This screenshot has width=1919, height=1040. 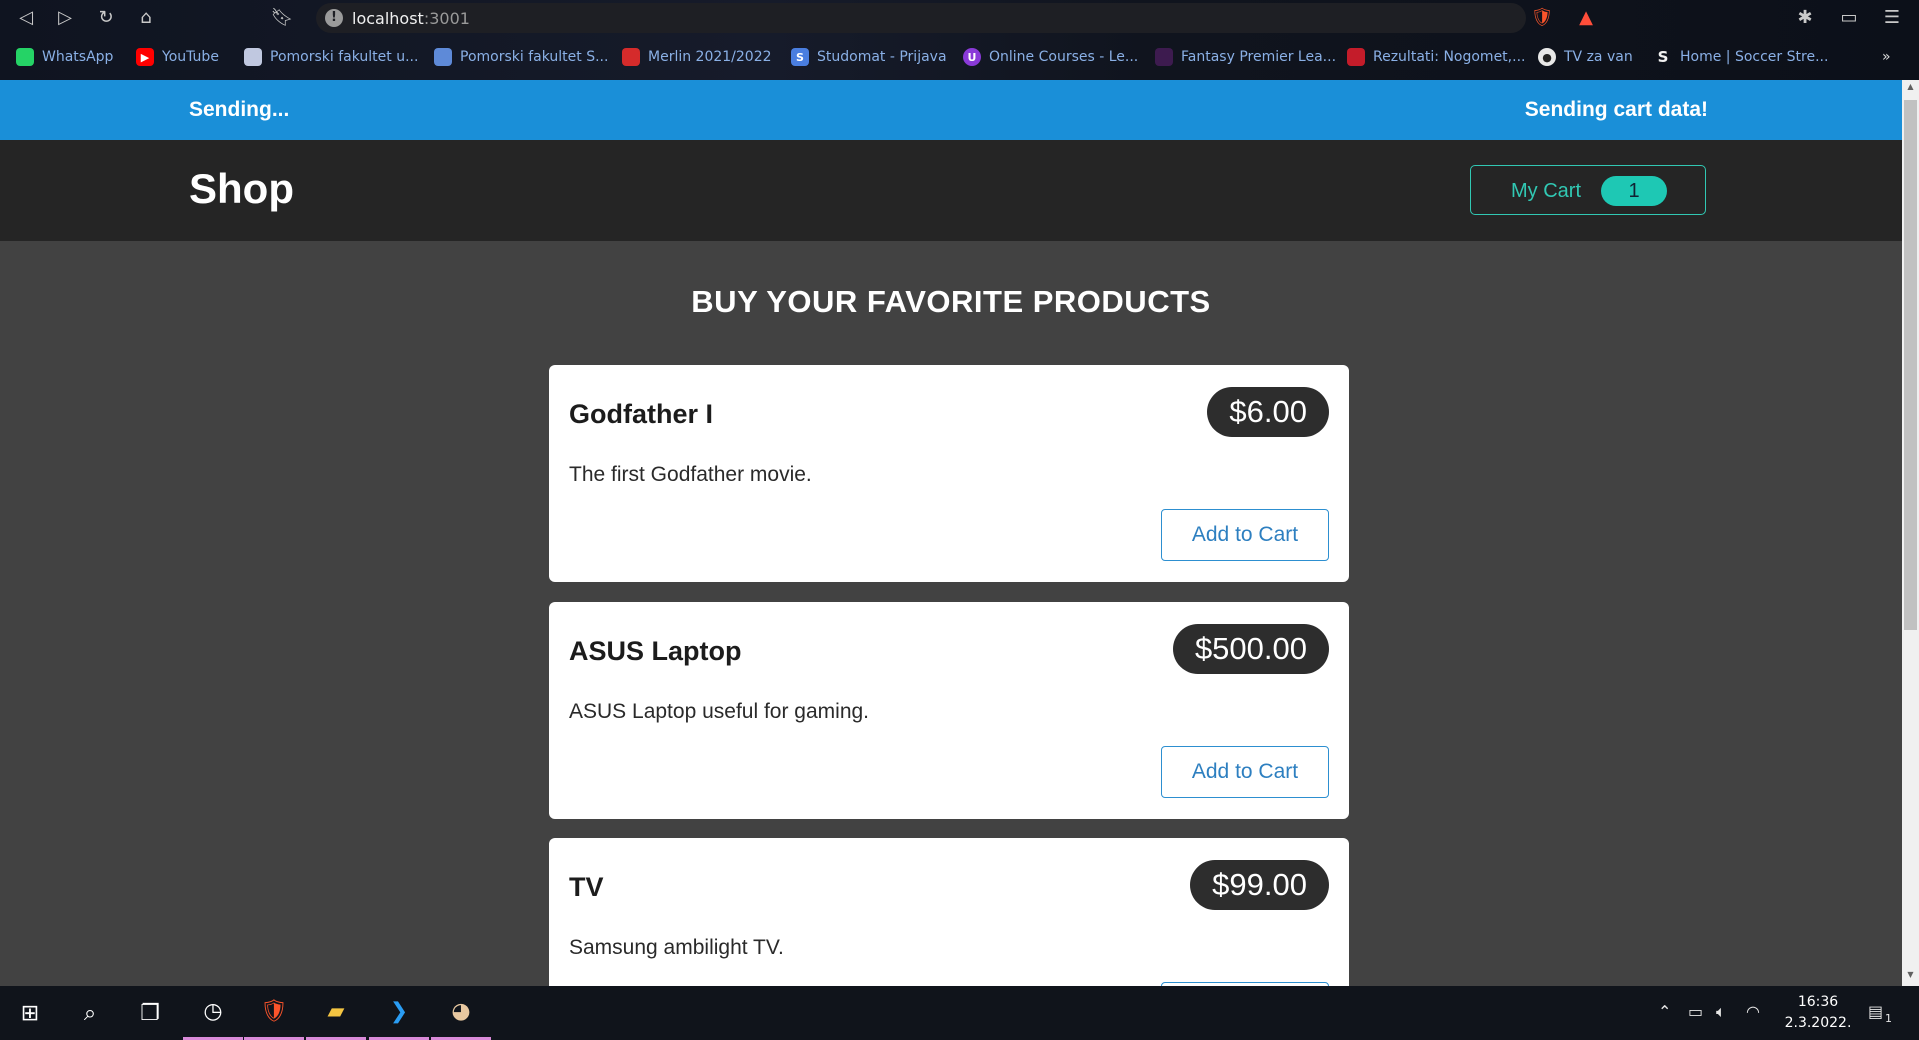 What do you see at coordinates (1910, 89) in the screenshot?
I see `scroll-up-arrow-icon: ▲` at bounding box center [1910, 89].